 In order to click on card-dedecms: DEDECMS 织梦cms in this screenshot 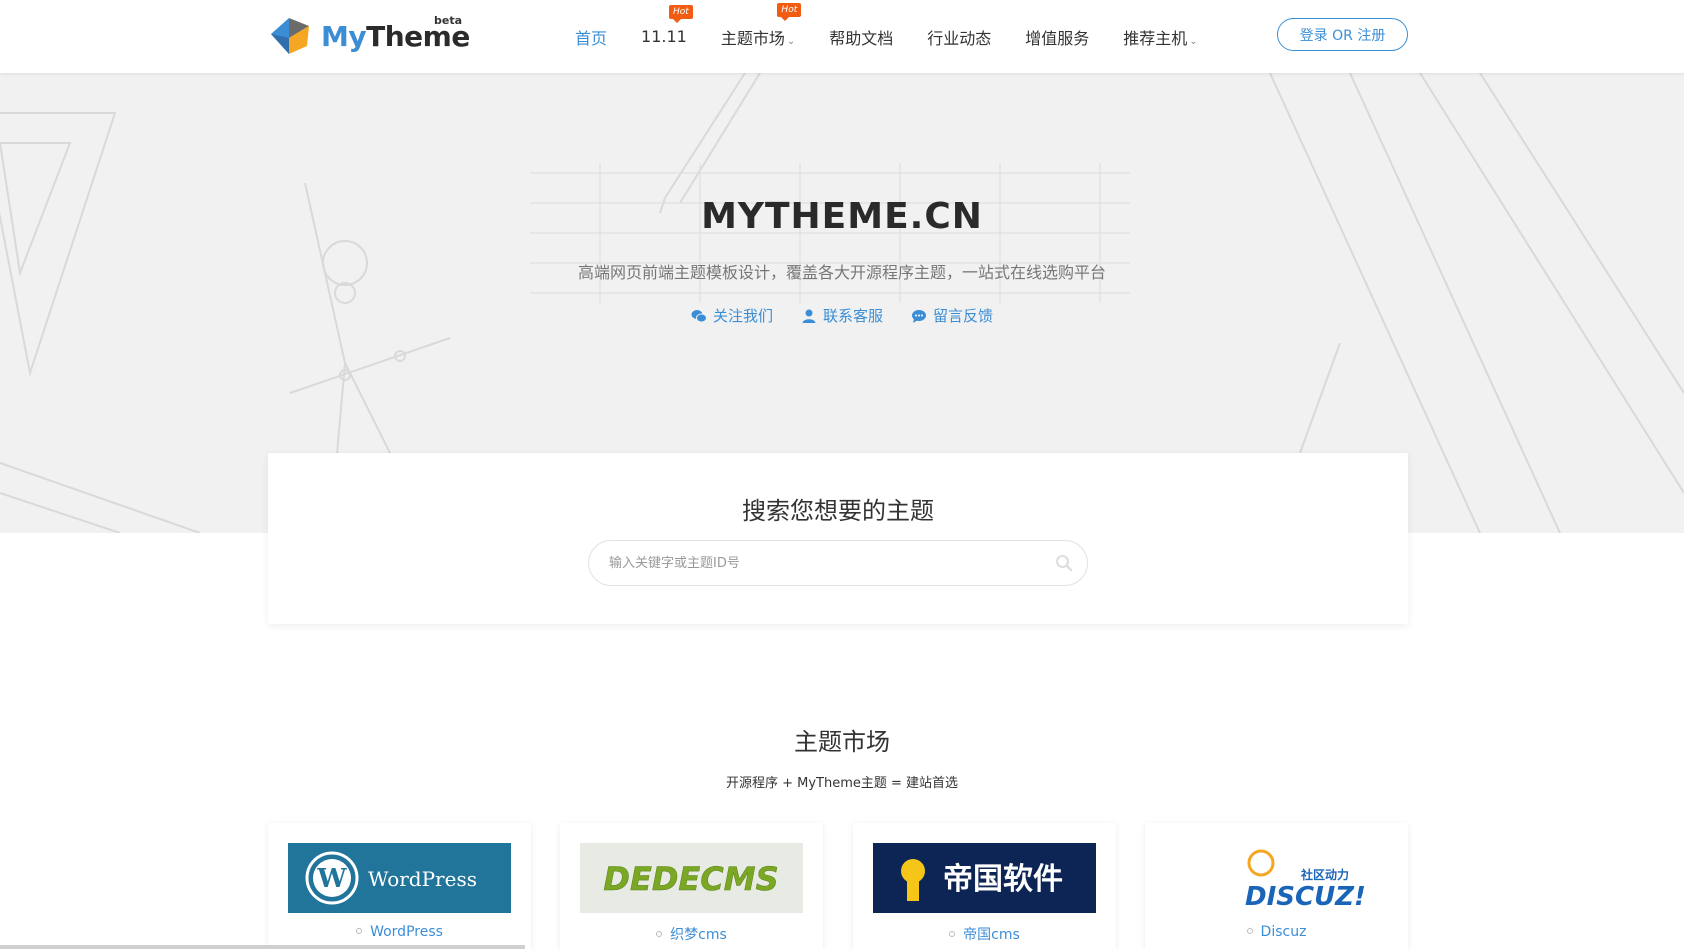, I will do `click(691, 886)`.